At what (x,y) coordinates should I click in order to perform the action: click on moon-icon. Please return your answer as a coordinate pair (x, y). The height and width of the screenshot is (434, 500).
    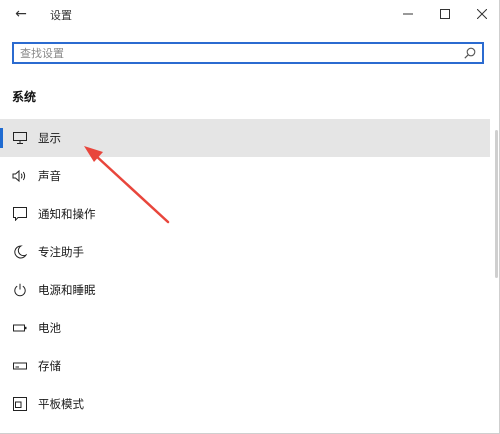
    Looking at the image, I should click on (20, 252).